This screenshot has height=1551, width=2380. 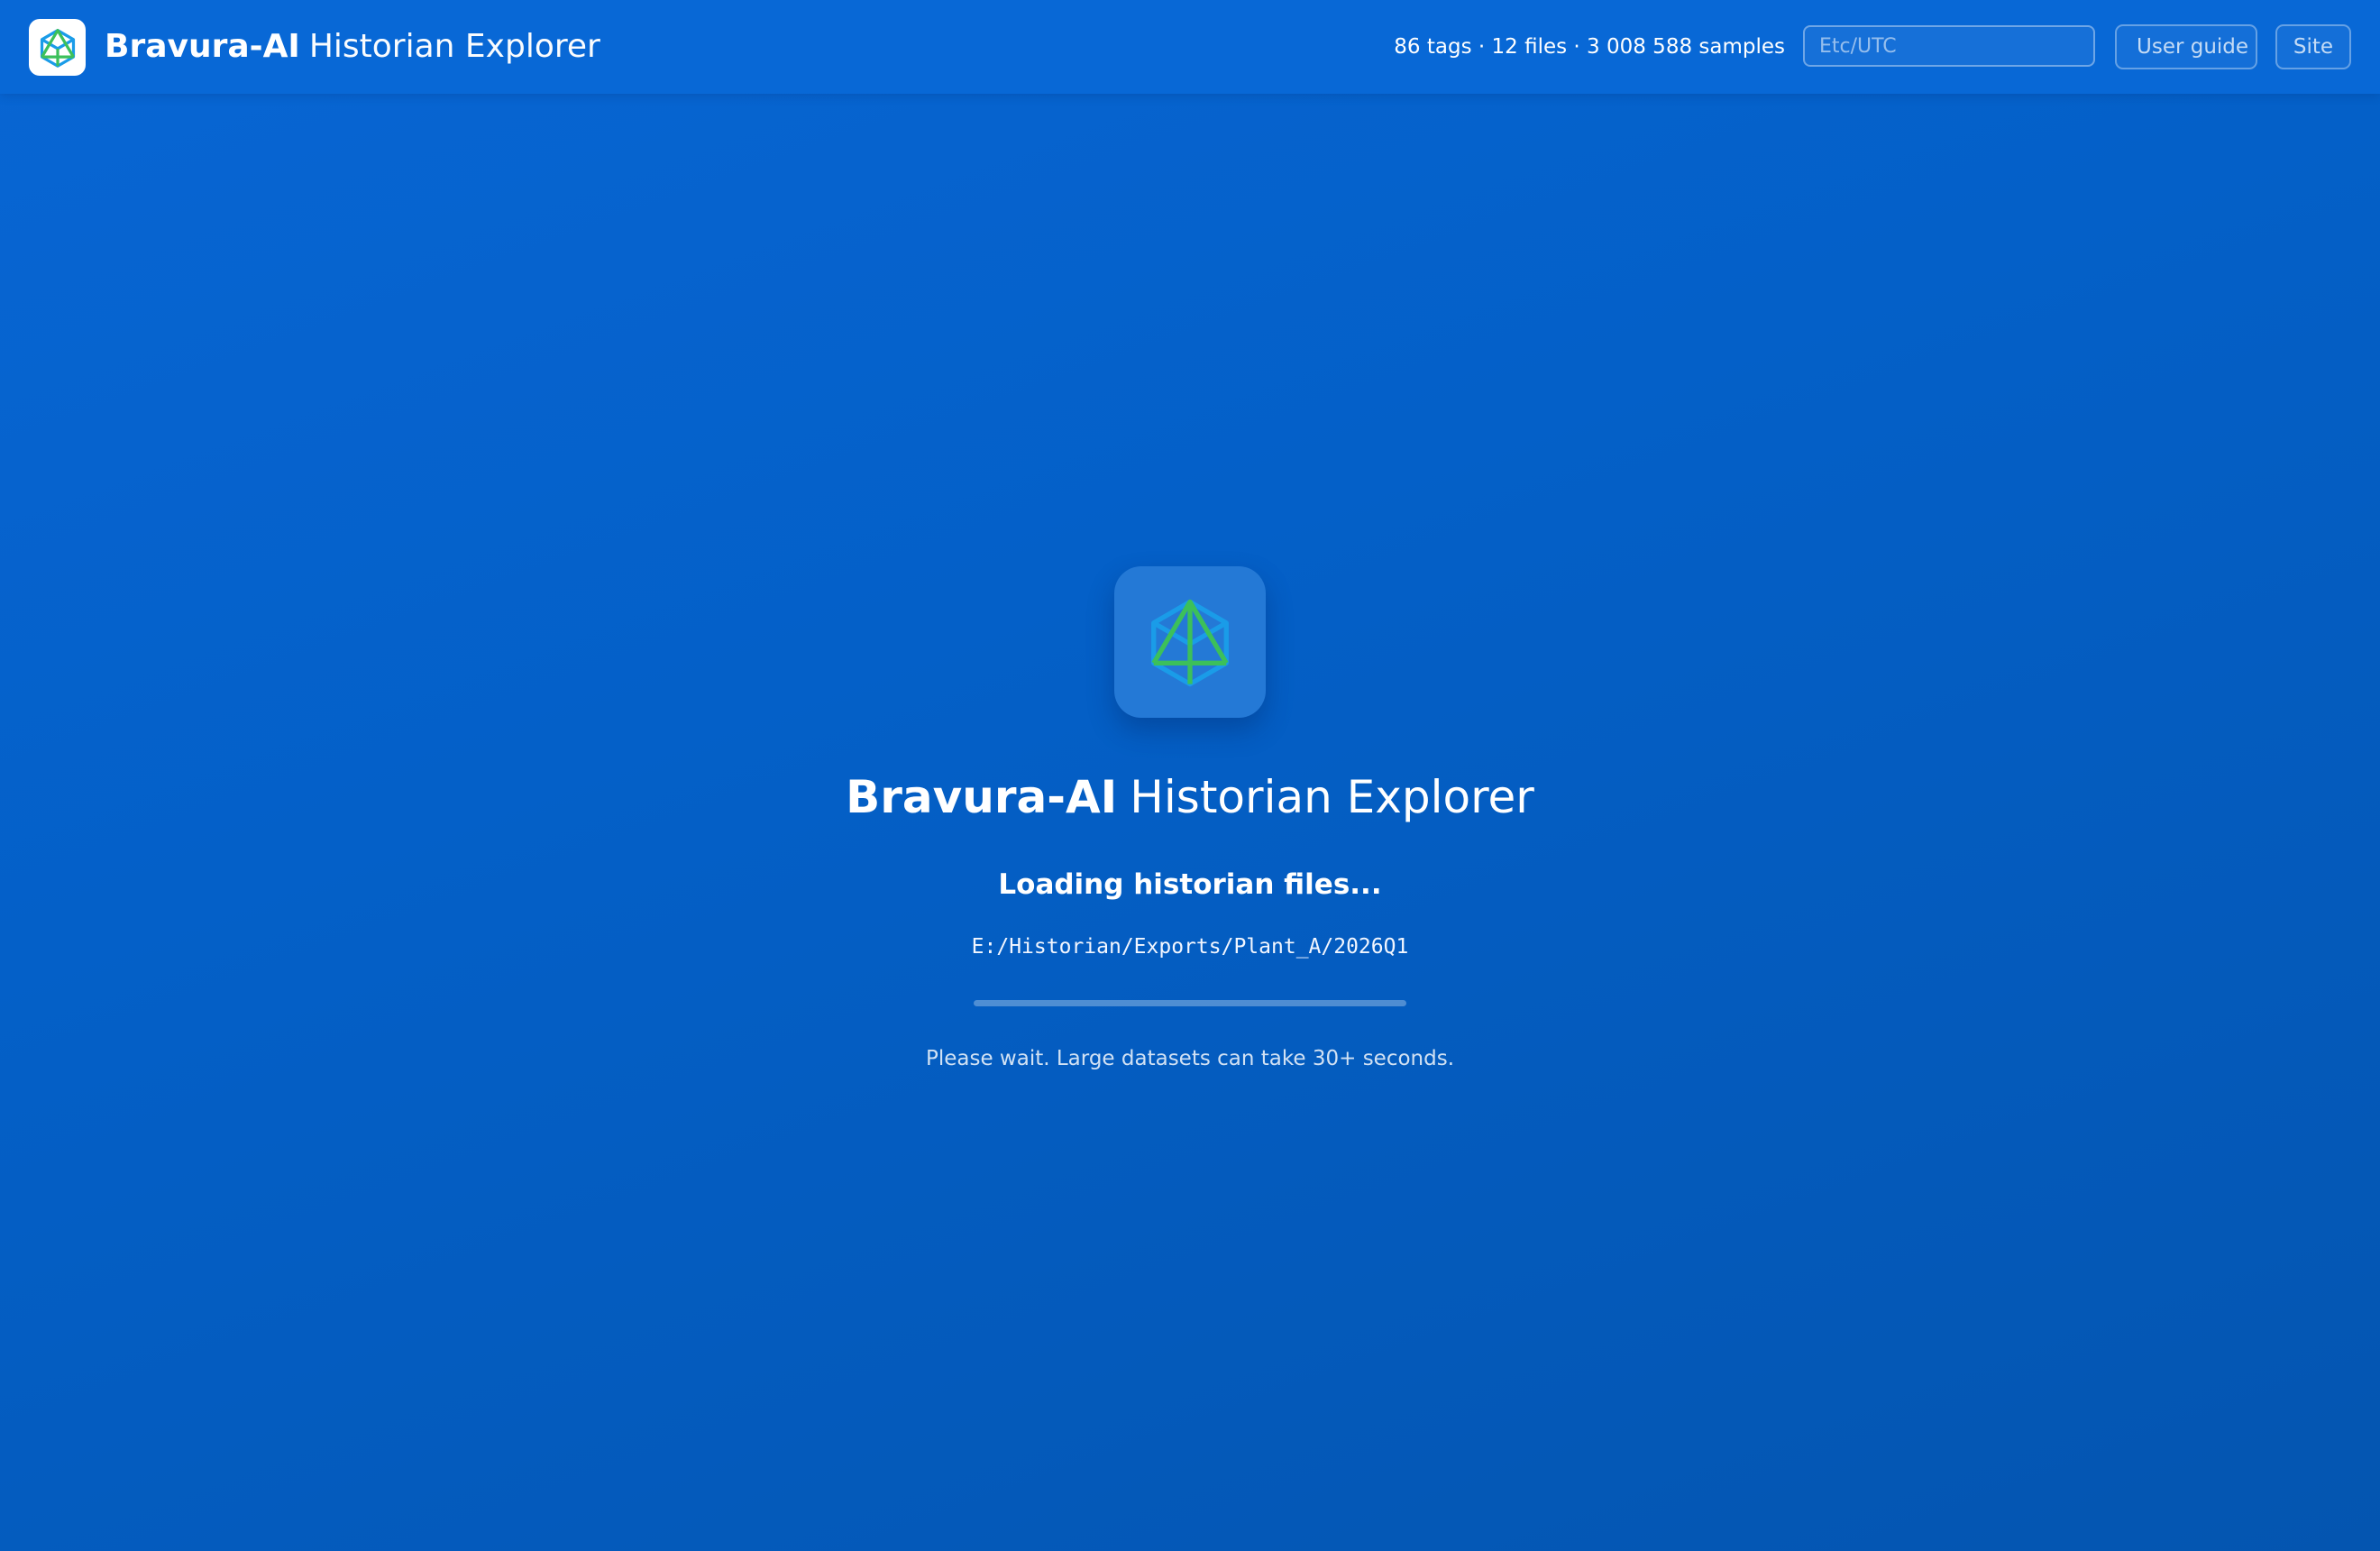 I want to click on app-icon-tile, so click(x=1190, y=642).